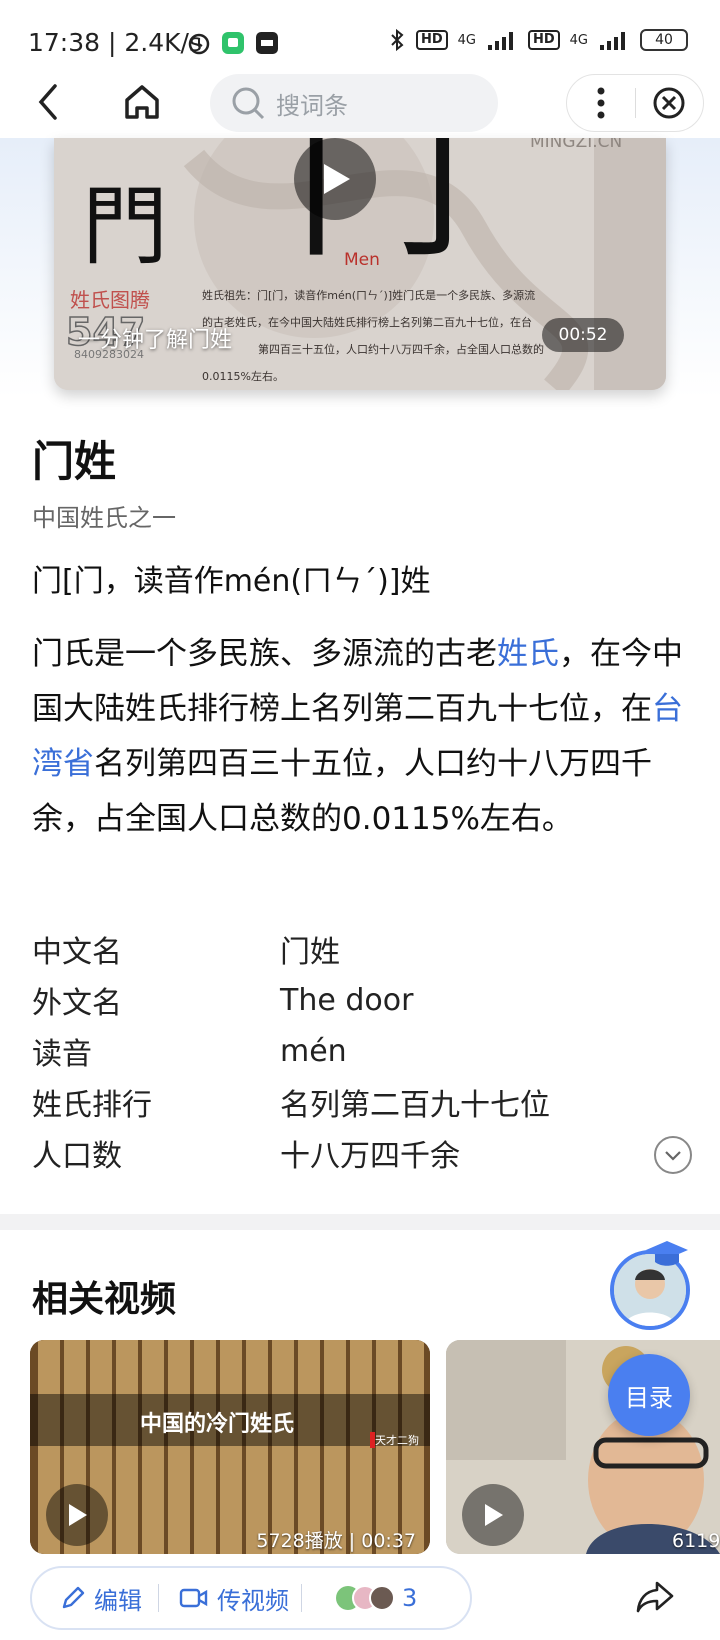 Image resolution: width=720 pixels, height=1640 pixels. Describe the element at coordinates (500, 41) in the screenshot. I see `signal-icon` at that location.